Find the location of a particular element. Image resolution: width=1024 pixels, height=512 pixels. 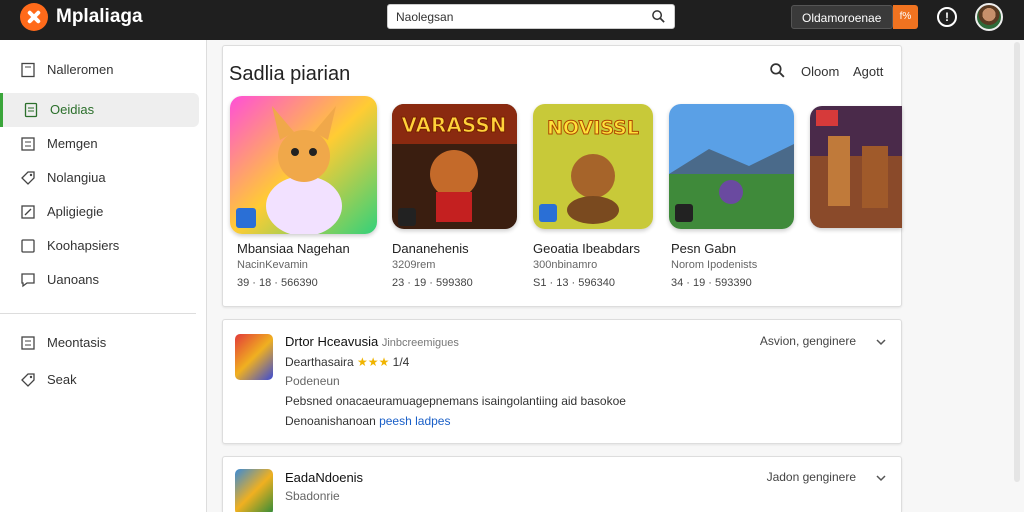

review-subtitle: Jinbcreemigues is located at coordinates (420, 343).